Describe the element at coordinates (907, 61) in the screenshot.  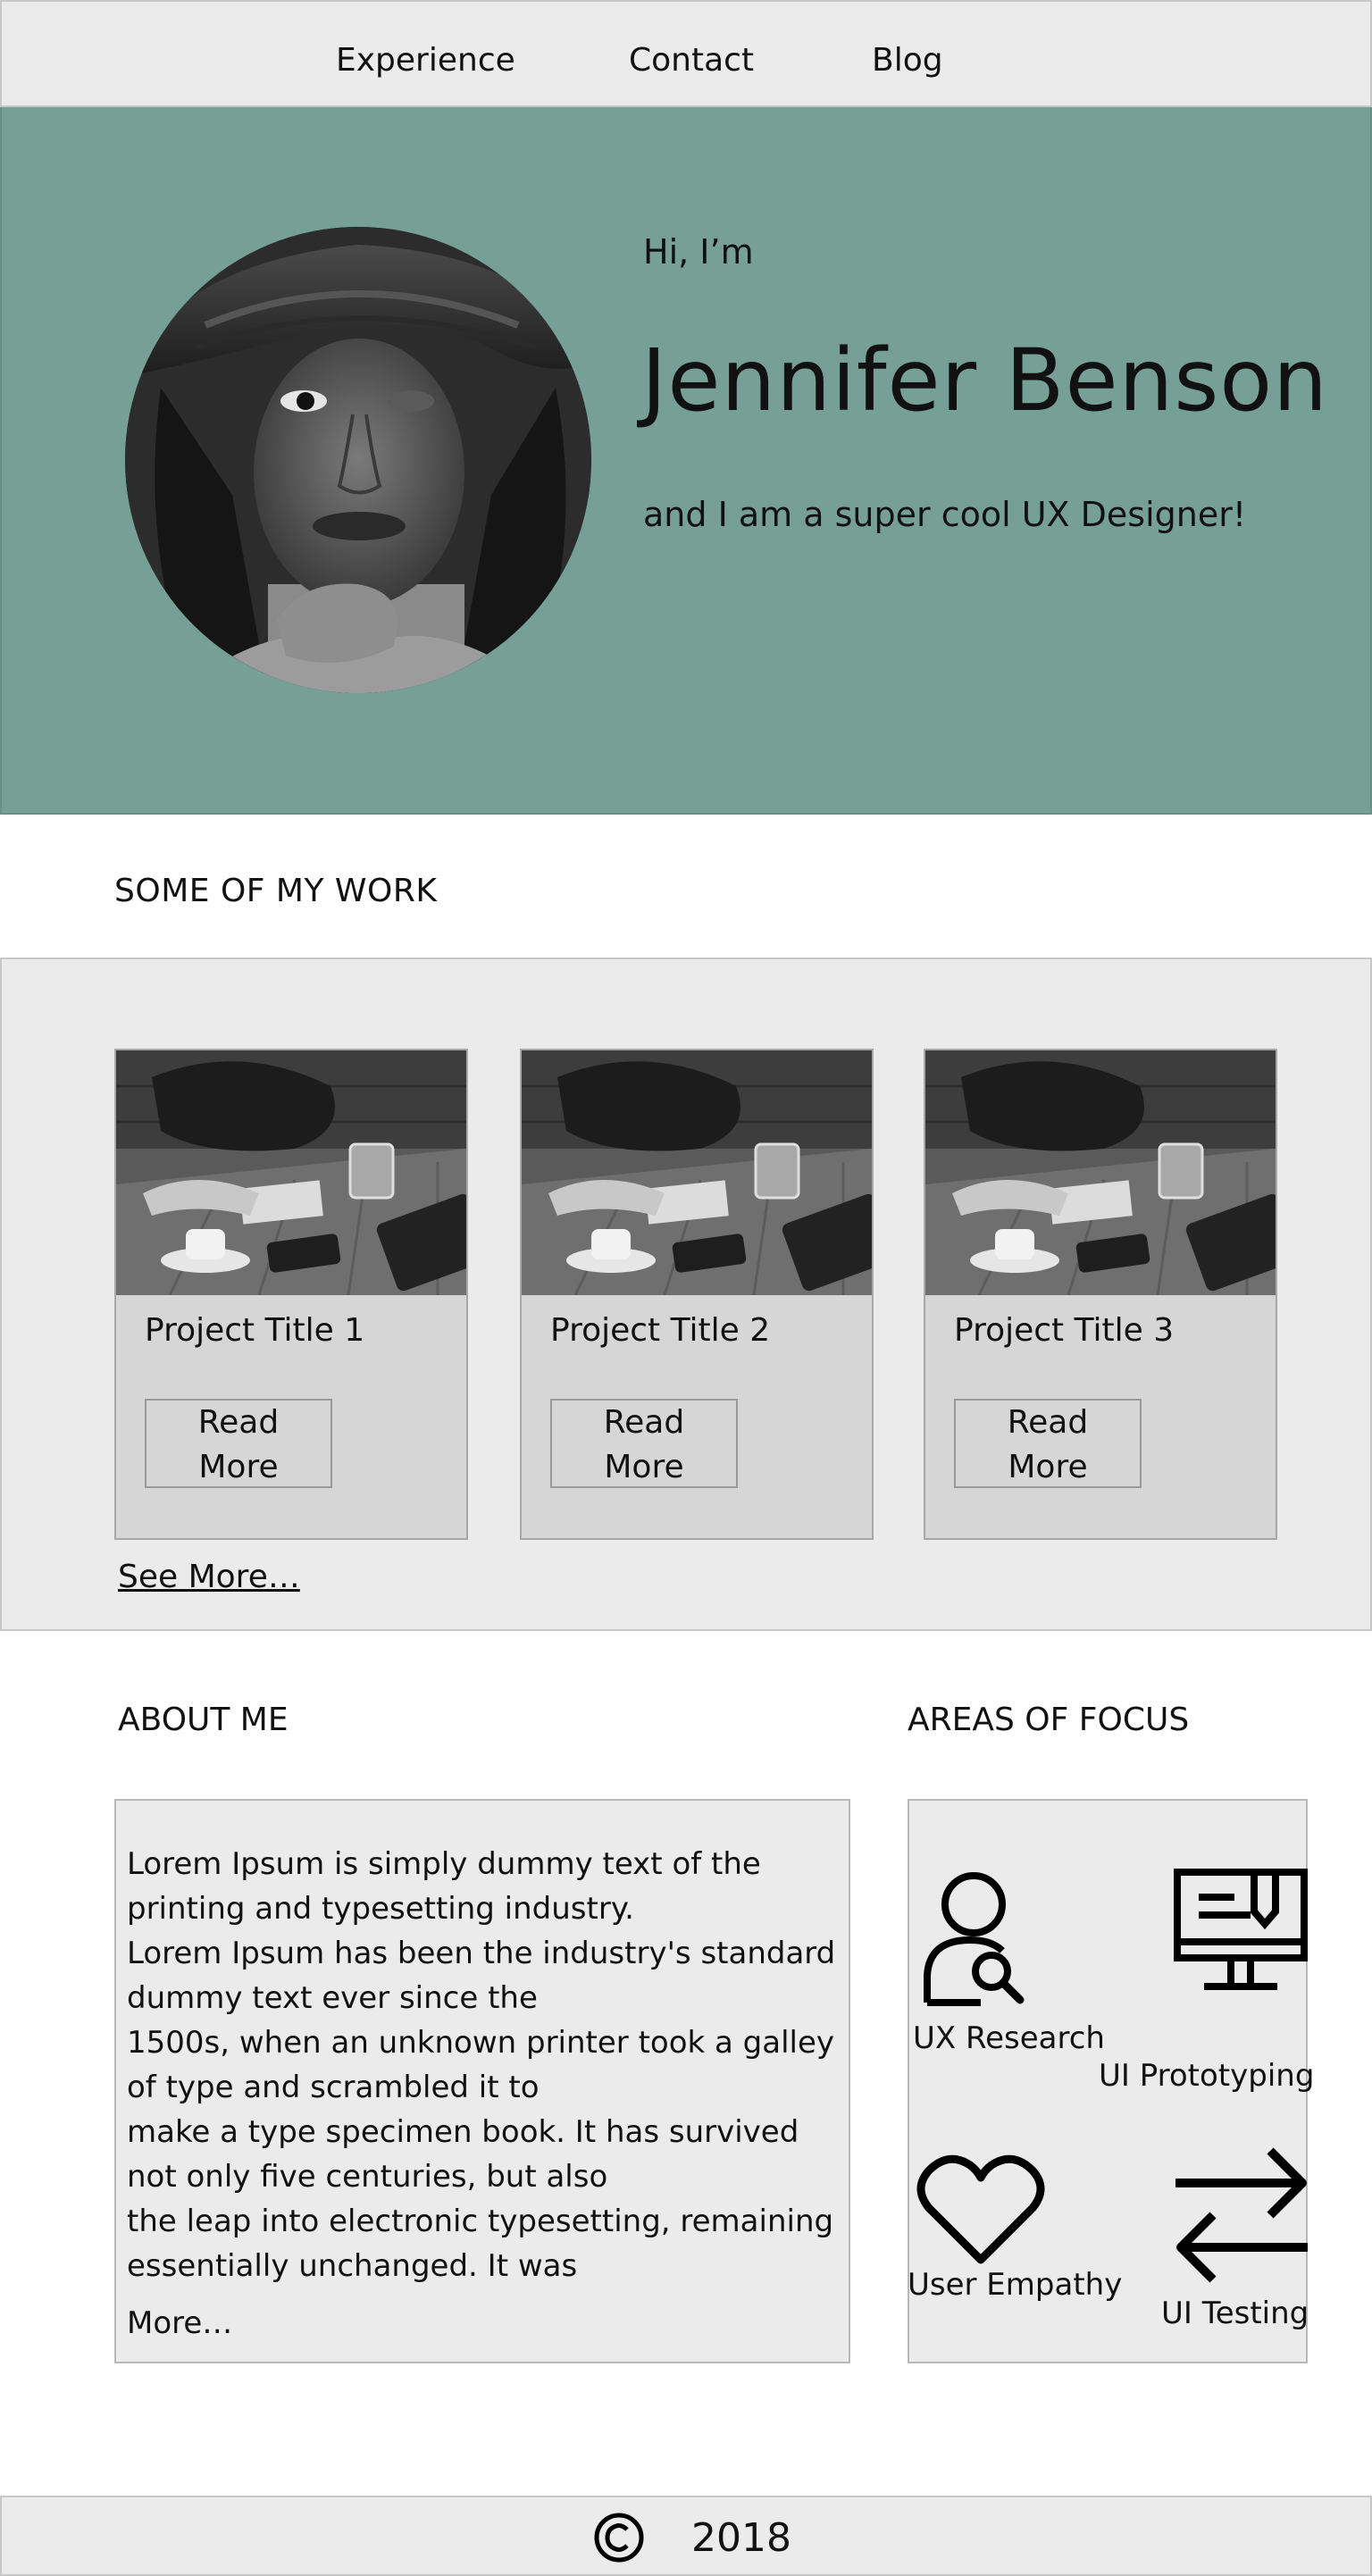
I see `nav-link-blog: Blog` at that location.